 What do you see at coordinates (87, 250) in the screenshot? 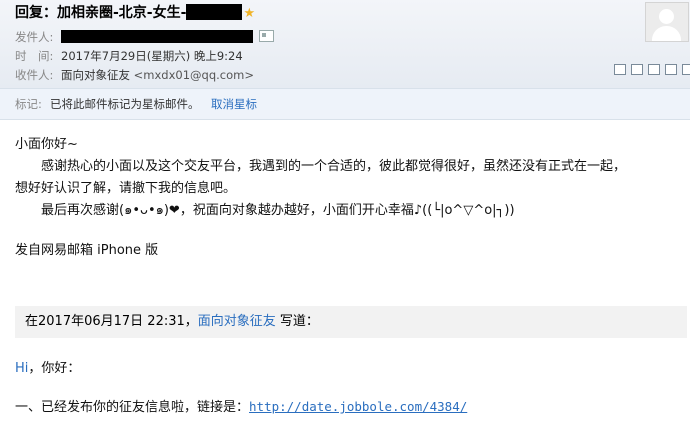
I see `signature: 发自网易邮箱 iPhone 版` at bounding box center [87, 250].